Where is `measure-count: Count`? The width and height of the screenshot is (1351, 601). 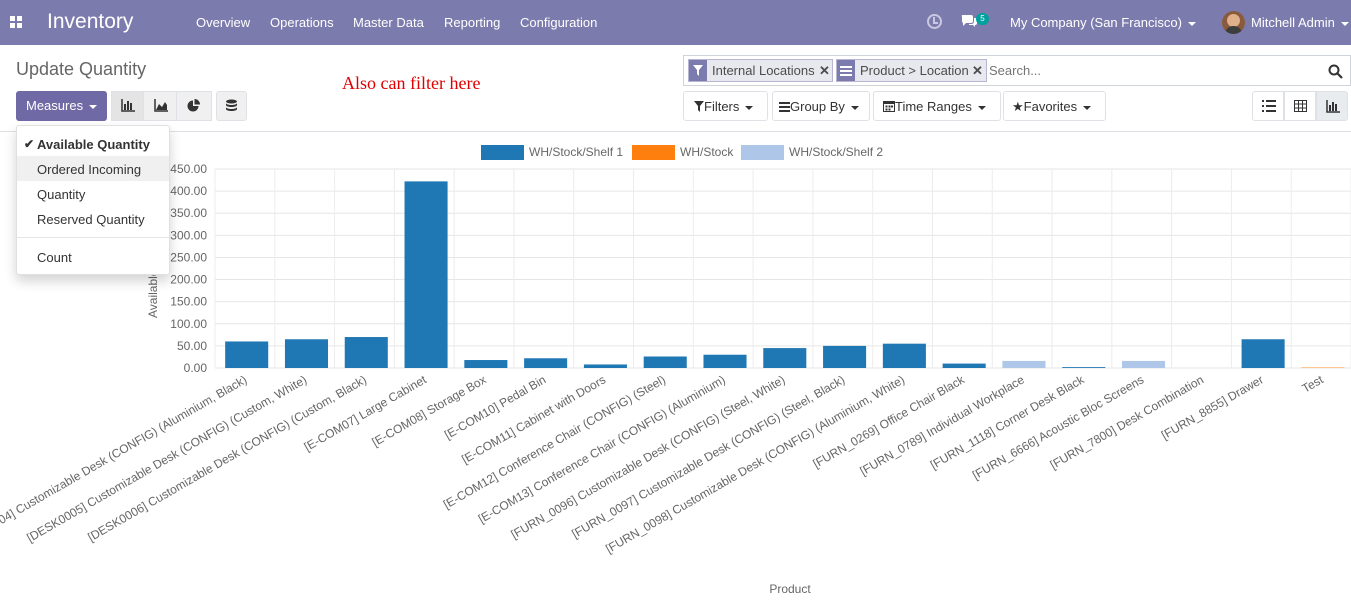 measure-count: Count is located at coordinates (93, 256).